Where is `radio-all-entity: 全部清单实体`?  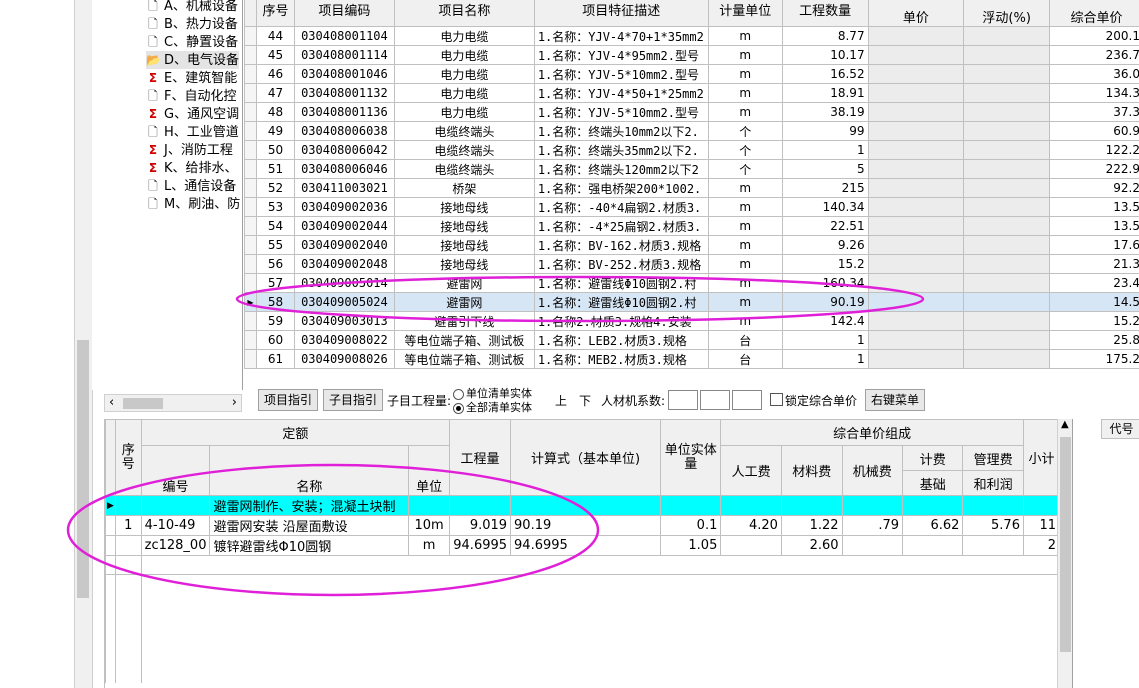 radio-all-entity: 全部清单实体 is located at coordinates (492, 407).